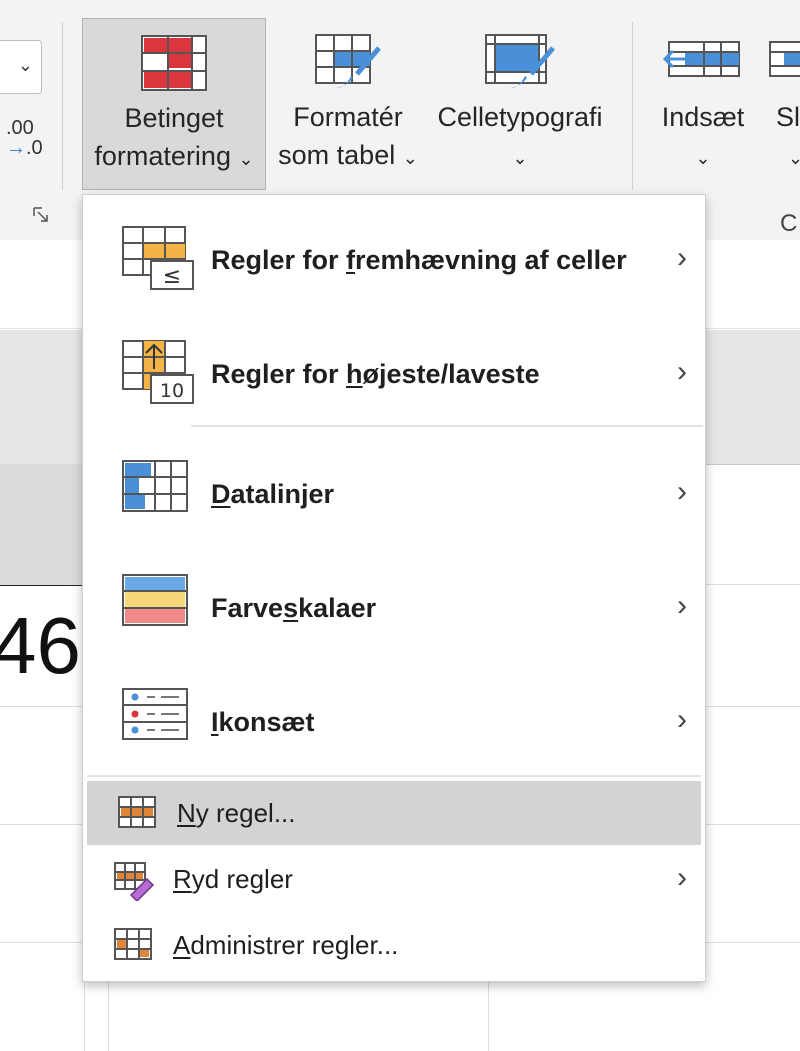 The image size is (800, 1051). I want to click on menu-item-color-scales: Farveskalaer ›, so click(394, 608).